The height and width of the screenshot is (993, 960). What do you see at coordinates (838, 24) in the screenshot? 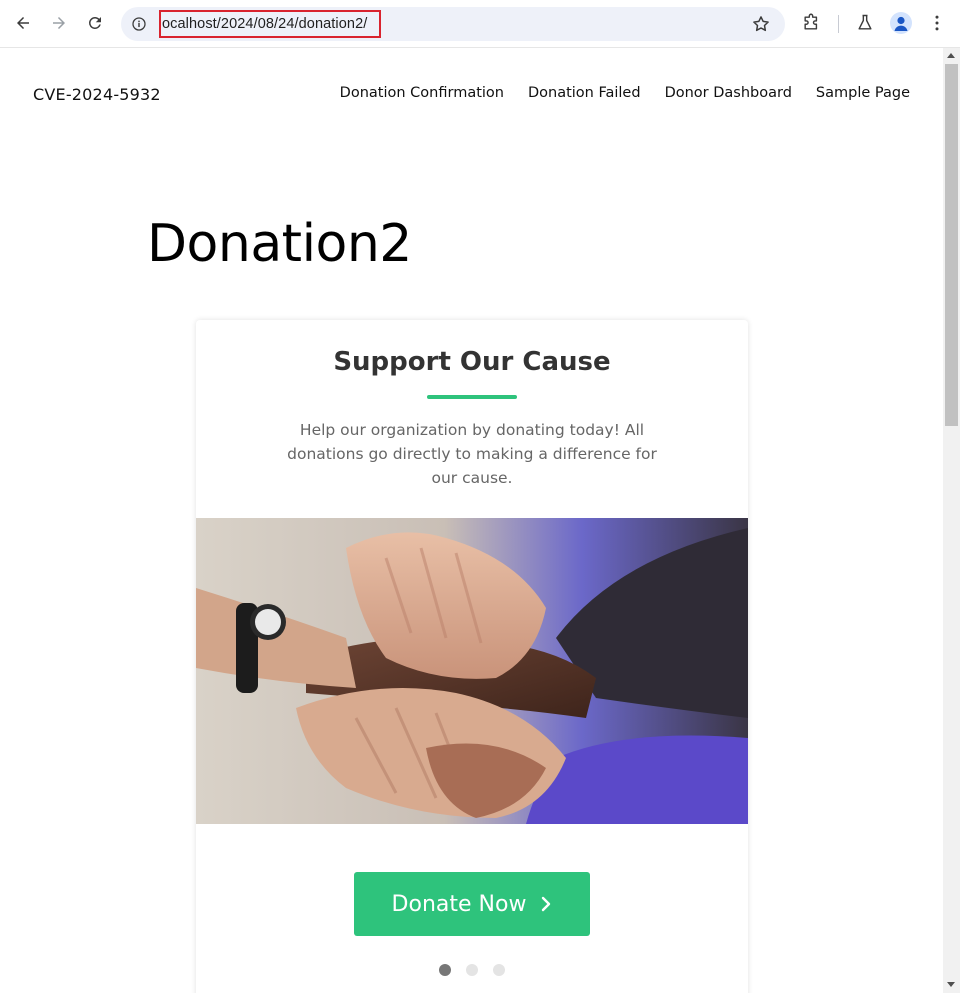
I see `toolbar-divider` at bounding box center [838, 24].